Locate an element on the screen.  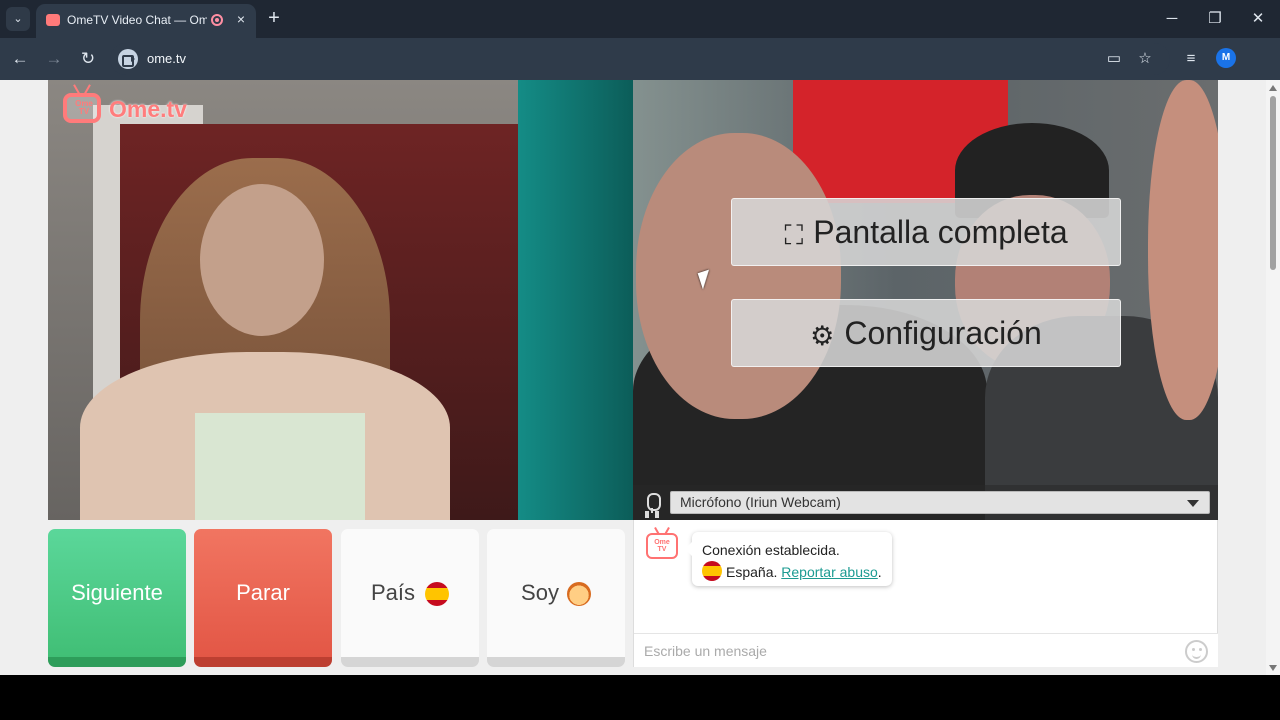
right-person-face is located at coordinates (1183, 250).